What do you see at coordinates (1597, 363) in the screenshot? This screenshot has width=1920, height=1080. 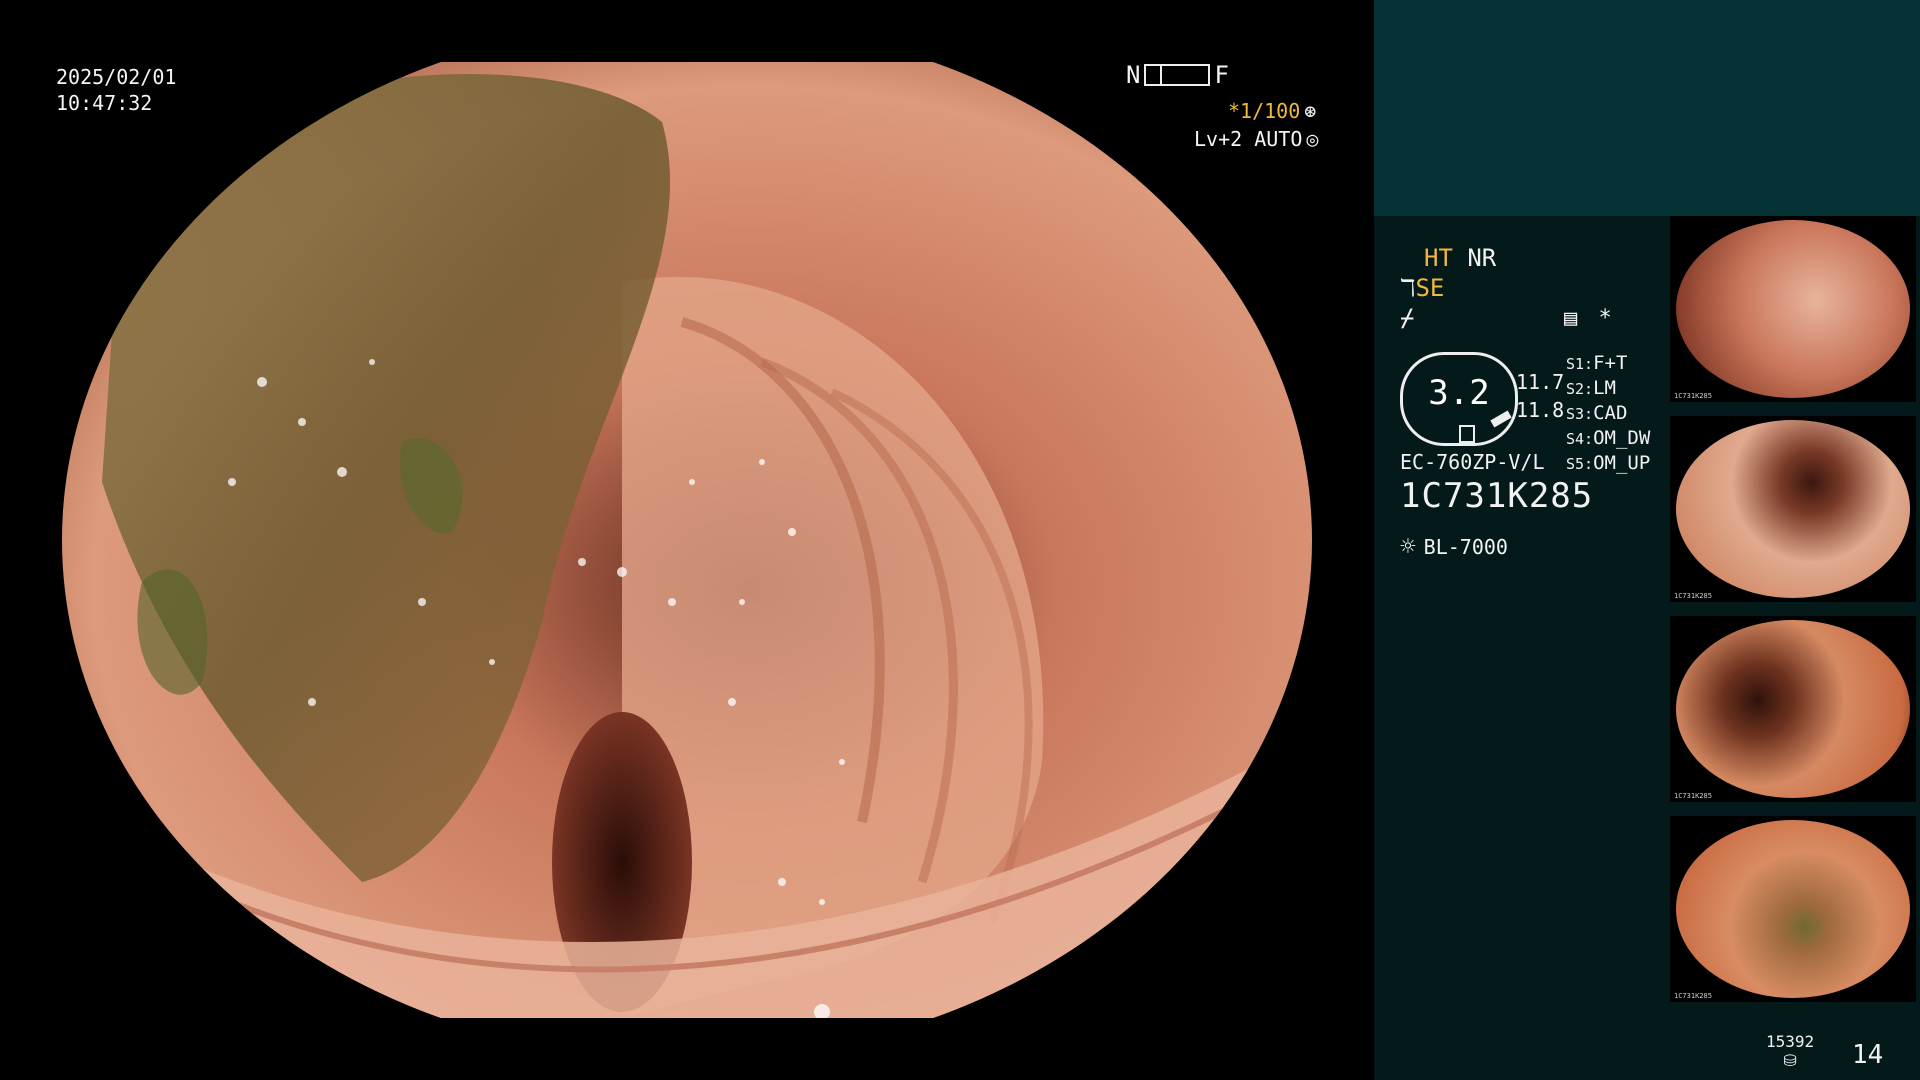 I see `slot-1: S1:F+T` at bounding box center [1597, 363].